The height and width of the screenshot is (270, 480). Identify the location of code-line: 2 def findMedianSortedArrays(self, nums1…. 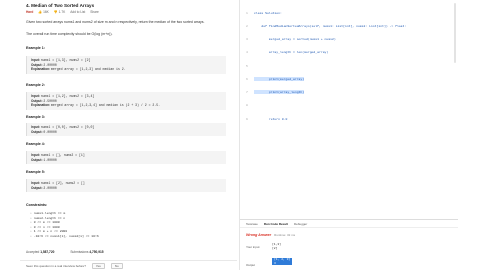
(326, 26).